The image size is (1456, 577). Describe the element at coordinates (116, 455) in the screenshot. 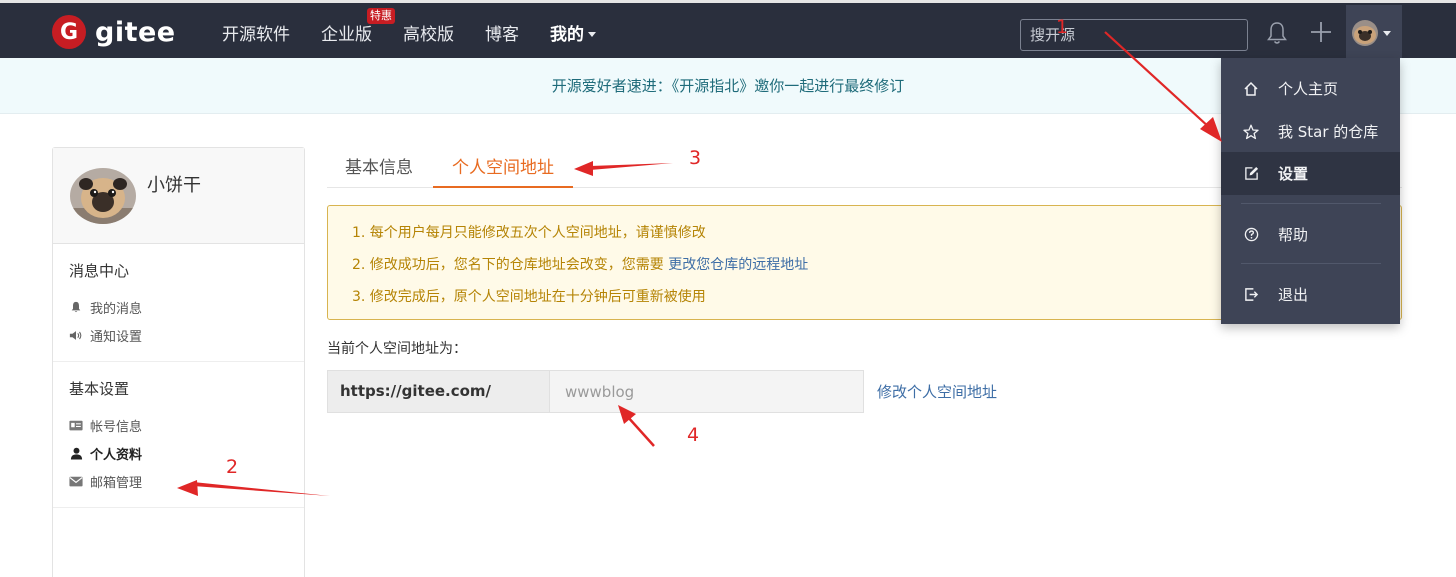

I see `sidebar-item-label: 个人资料` at that location.